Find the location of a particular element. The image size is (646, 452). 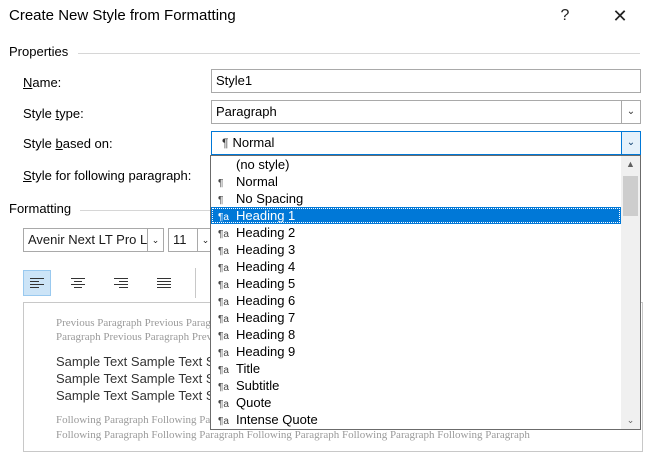

formatting-divider is located at coordinates (145, 210).